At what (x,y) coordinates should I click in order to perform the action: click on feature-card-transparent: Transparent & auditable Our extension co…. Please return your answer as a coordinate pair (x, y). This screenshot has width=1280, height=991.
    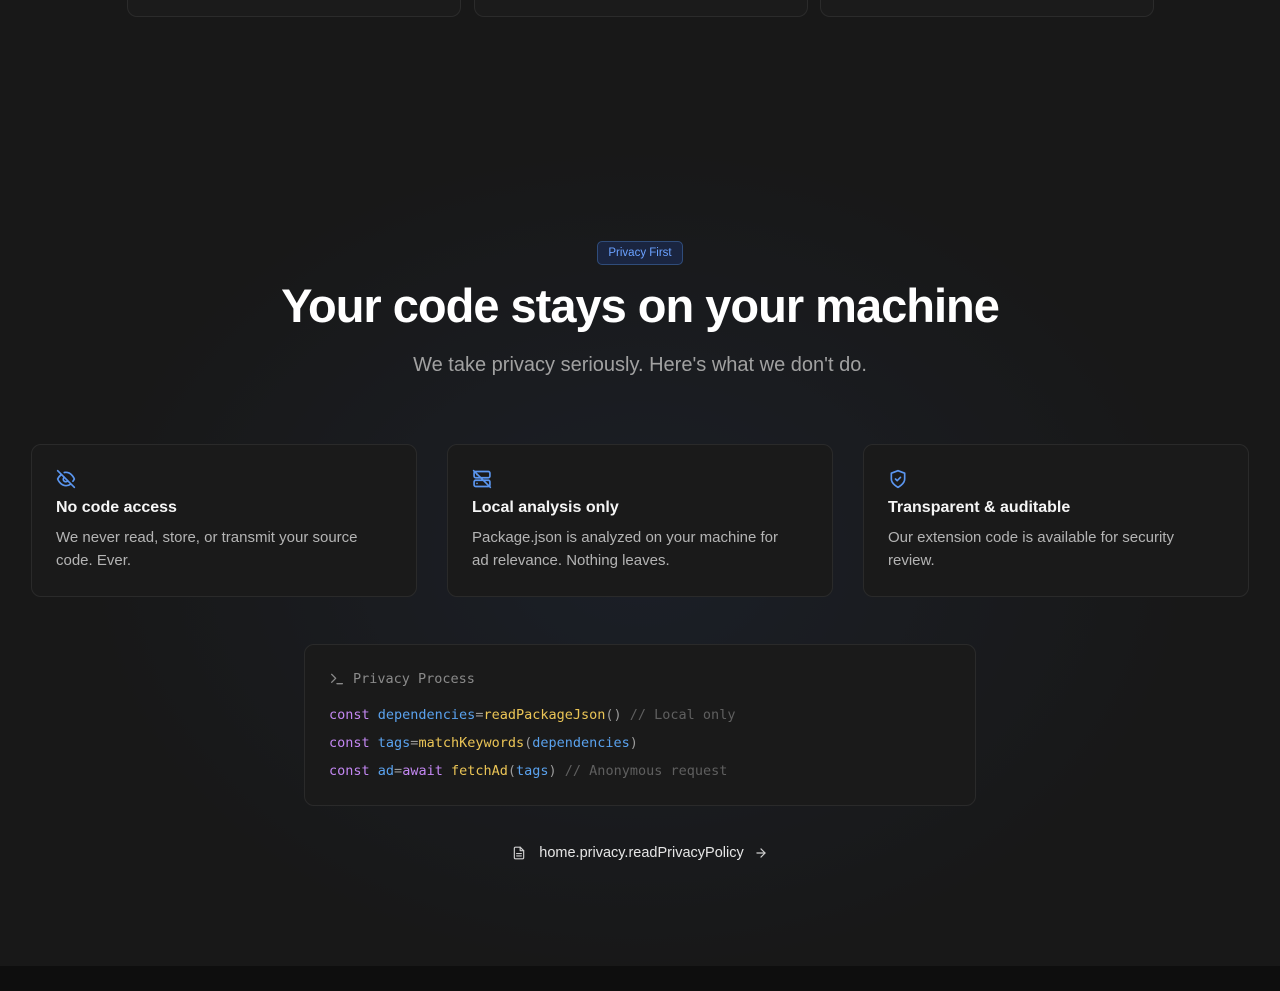
    Looking at the image, I should click on (1056, 520).